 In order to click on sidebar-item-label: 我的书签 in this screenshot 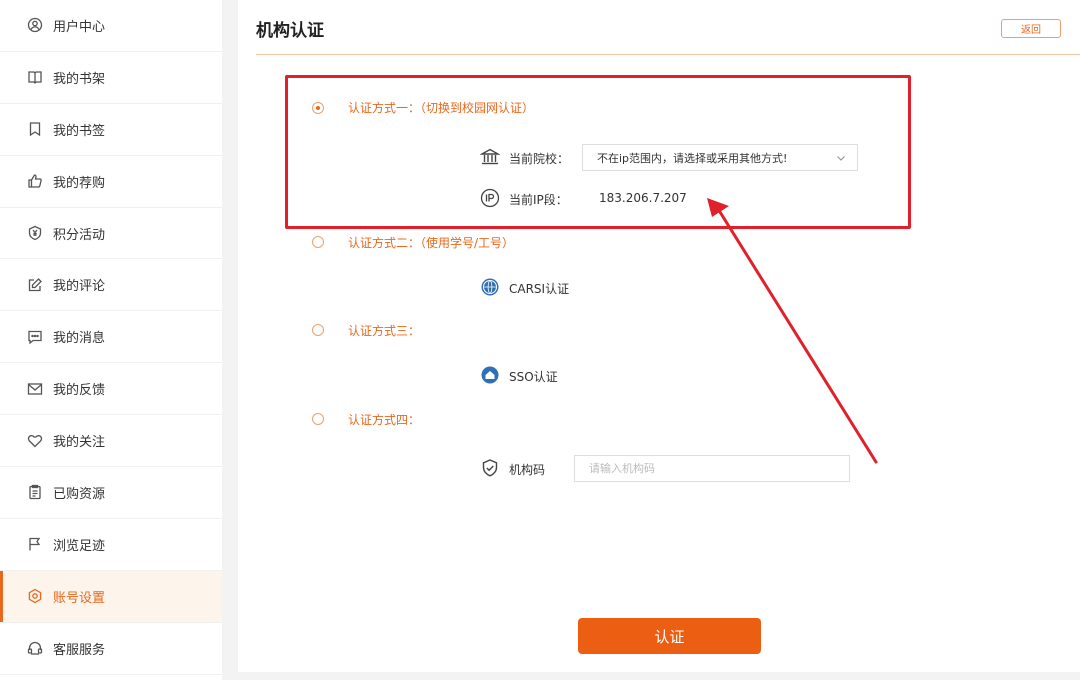, I will do `click(79, 131)`.